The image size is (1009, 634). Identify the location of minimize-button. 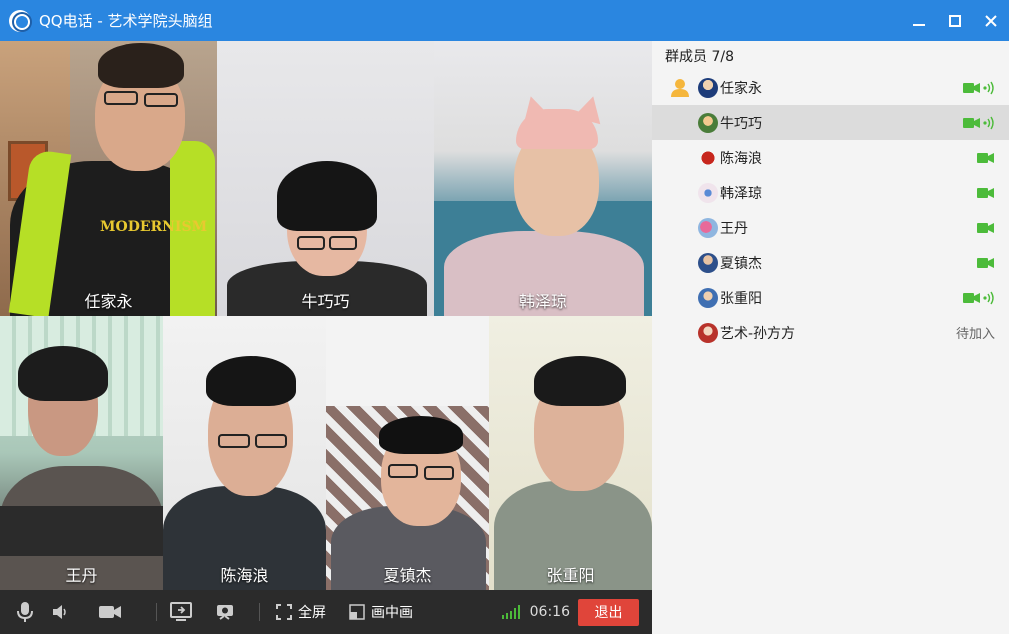
(919, 20).